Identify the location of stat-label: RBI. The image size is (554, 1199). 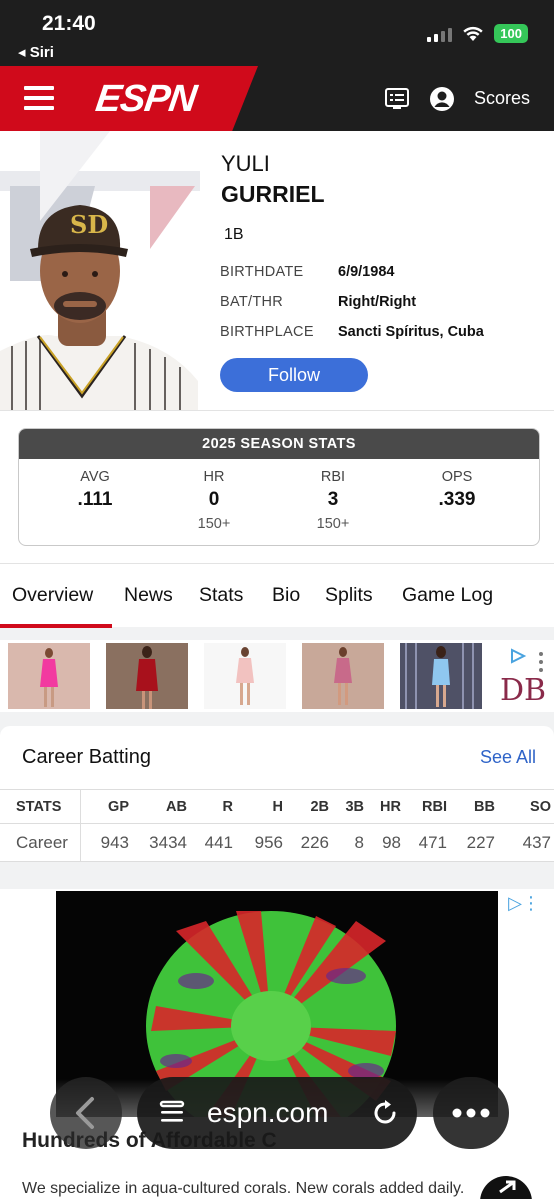
(333, 477).